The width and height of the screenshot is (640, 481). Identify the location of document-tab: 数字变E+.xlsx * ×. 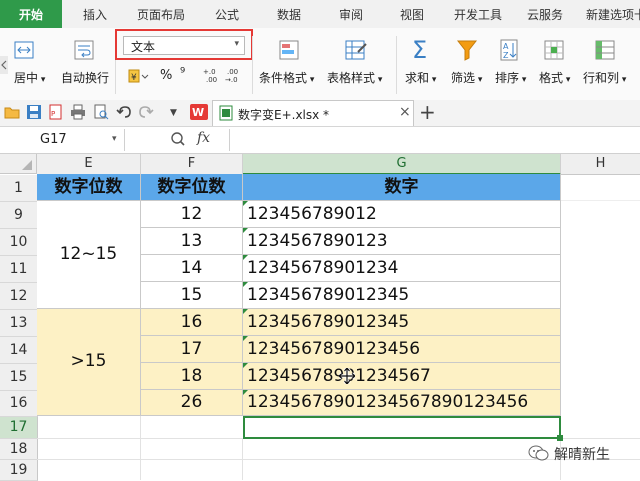
(313, 113).